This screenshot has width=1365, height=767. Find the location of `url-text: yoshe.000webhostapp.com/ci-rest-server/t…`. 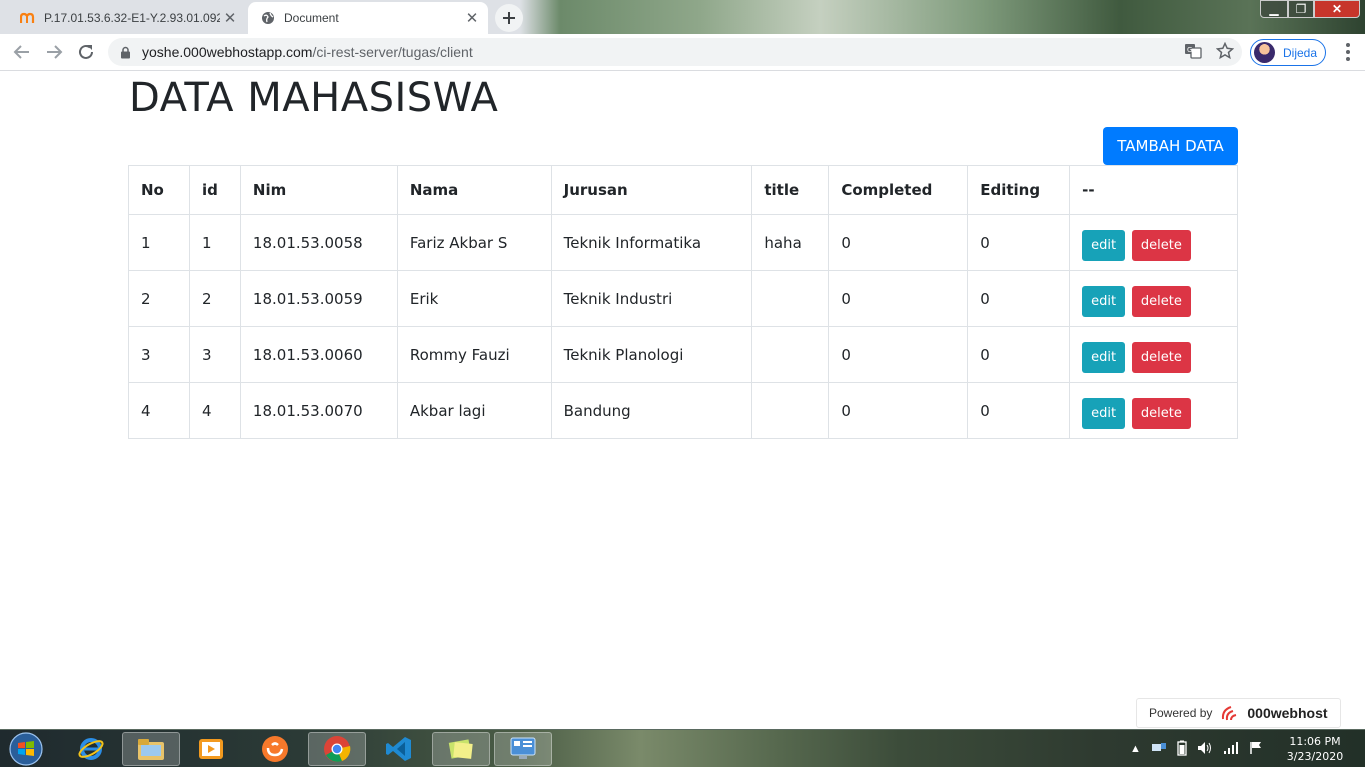

url-text: yoshe.000webhostapp.com/ci-rest-server/t… is located at coordinates (307, 52).